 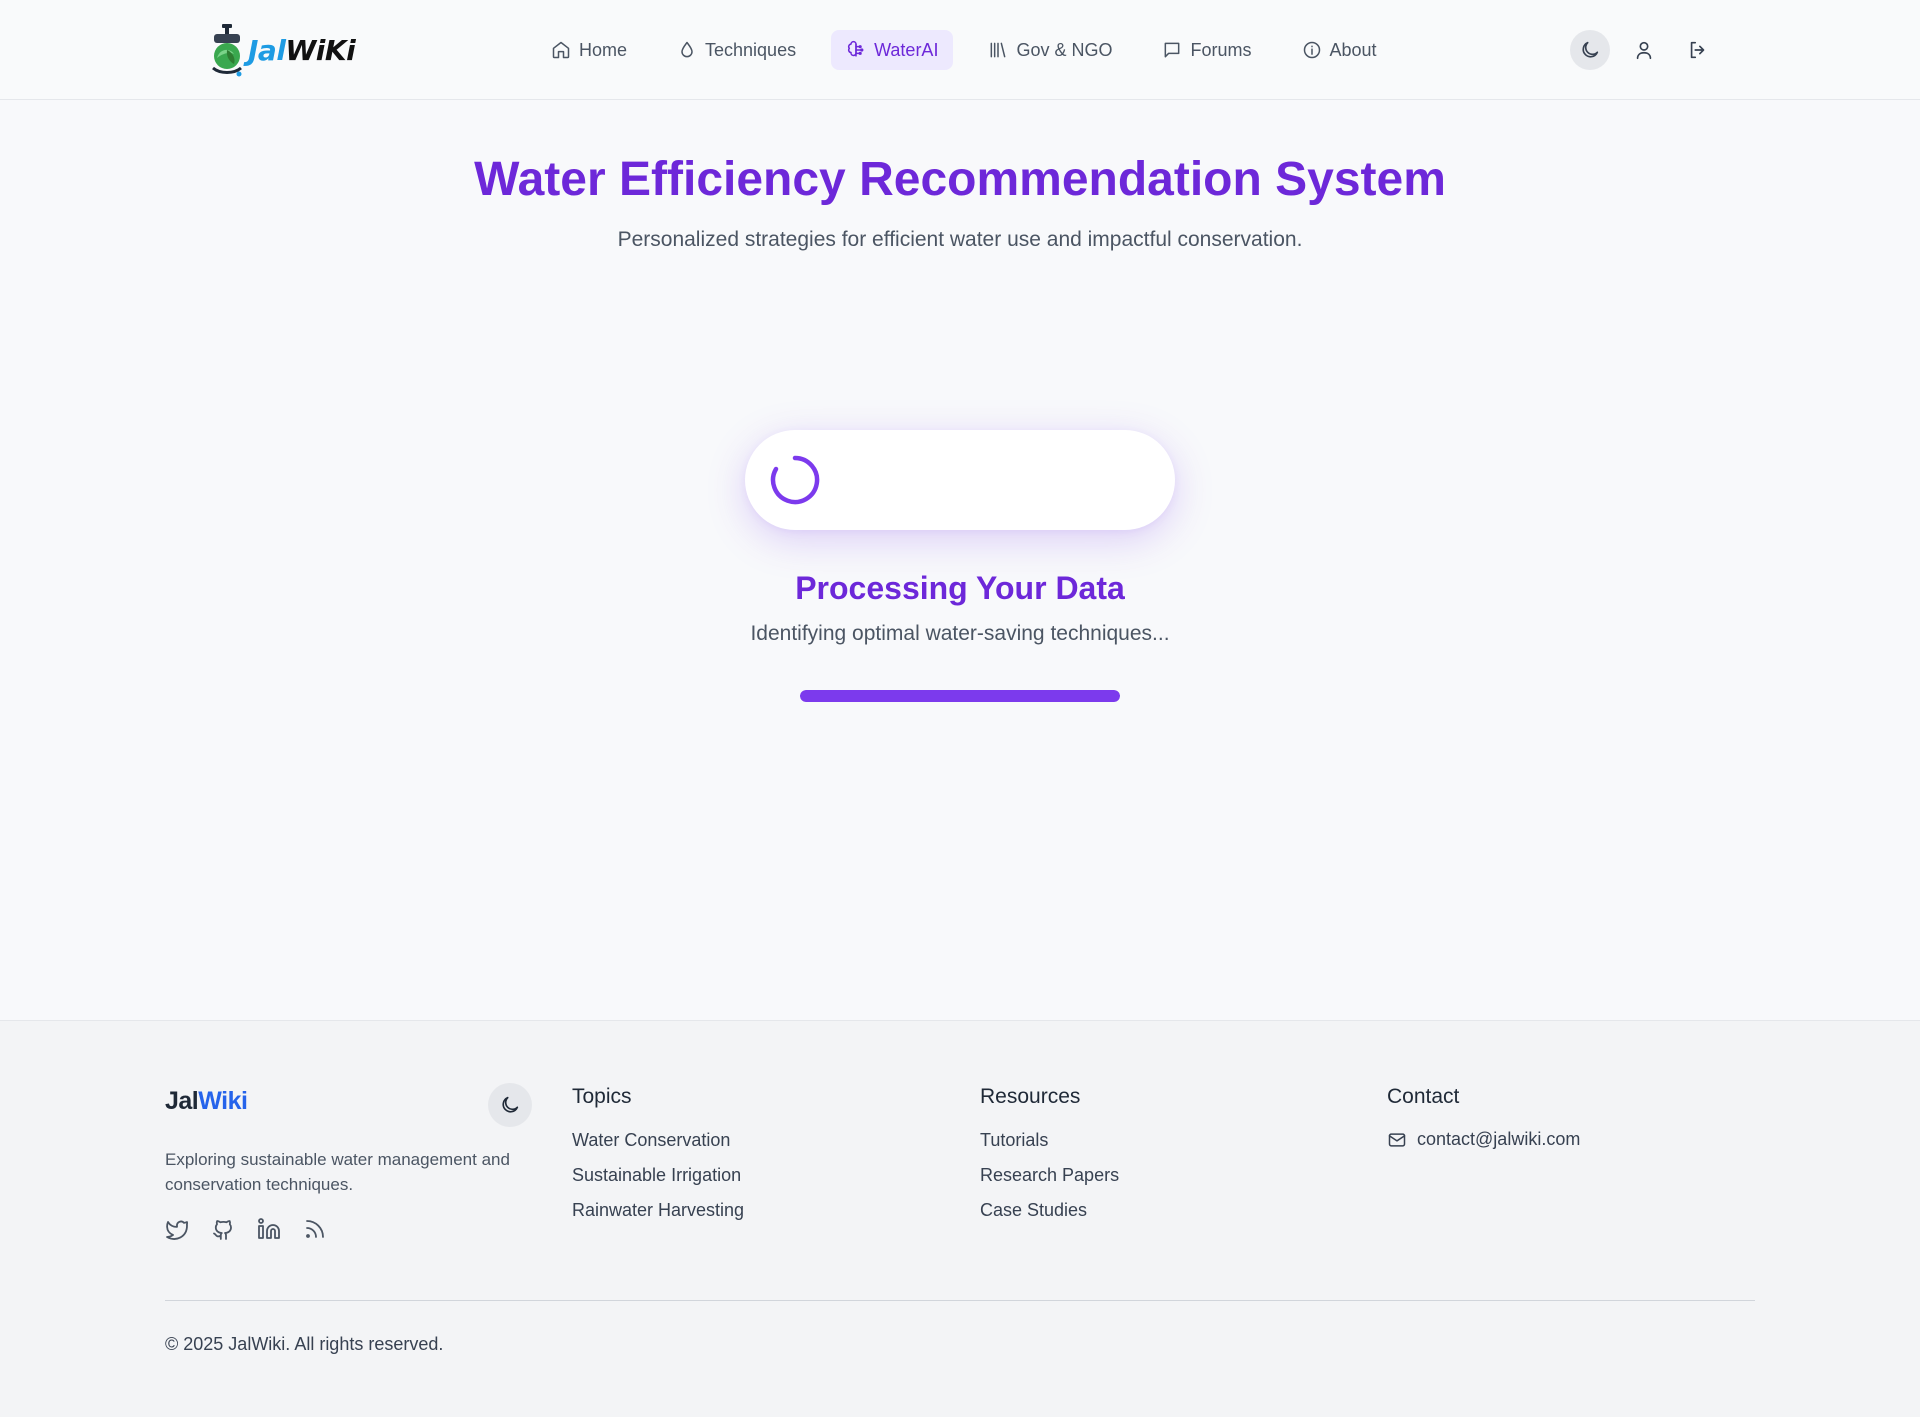 What do you see at coordinates (227, 50) in the screenshot?
I see `faucet-plant-logo-icon` at bounding box center [227, 50].